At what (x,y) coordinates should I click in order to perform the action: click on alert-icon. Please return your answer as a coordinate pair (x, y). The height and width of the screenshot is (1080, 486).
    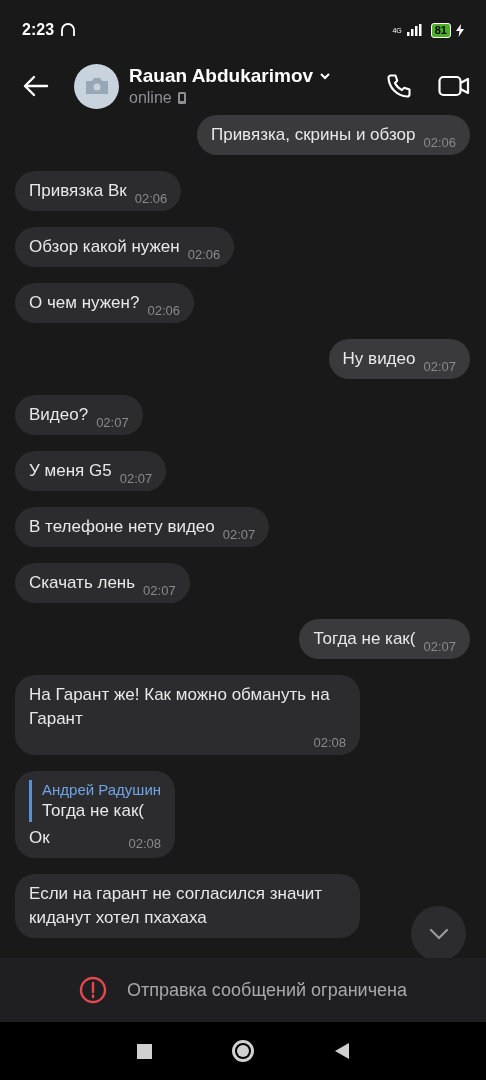
    Looking at the image, I should click on (93, 990).